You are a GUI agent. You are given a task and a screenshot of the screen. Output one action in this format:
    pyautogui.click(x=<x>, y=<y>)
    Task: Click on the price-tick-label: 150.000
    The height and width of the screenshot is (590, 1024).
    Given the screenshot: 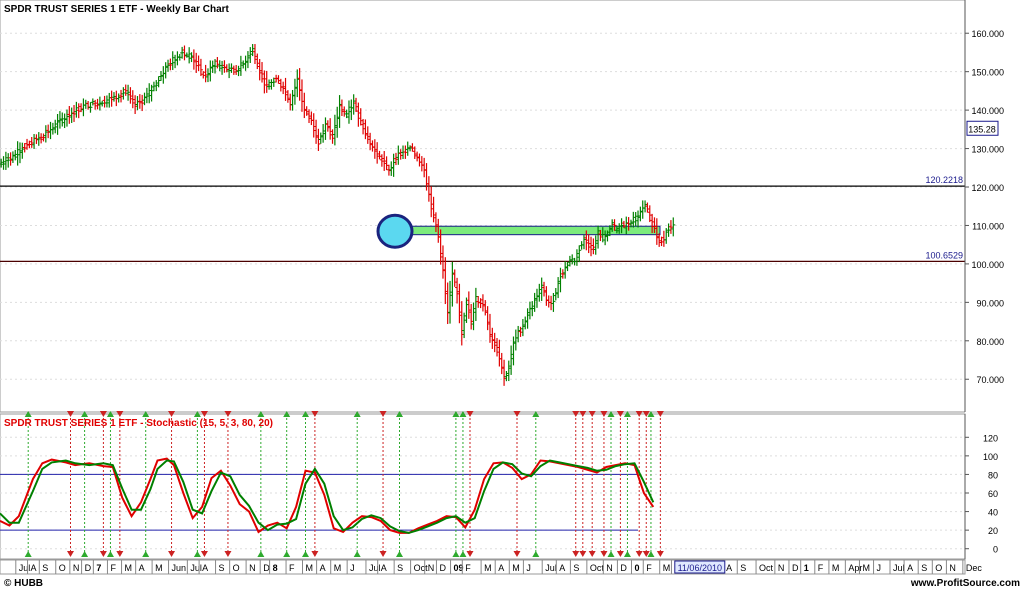 What is the action you would take?
    pyautogui.click(x=987, y=73)
    